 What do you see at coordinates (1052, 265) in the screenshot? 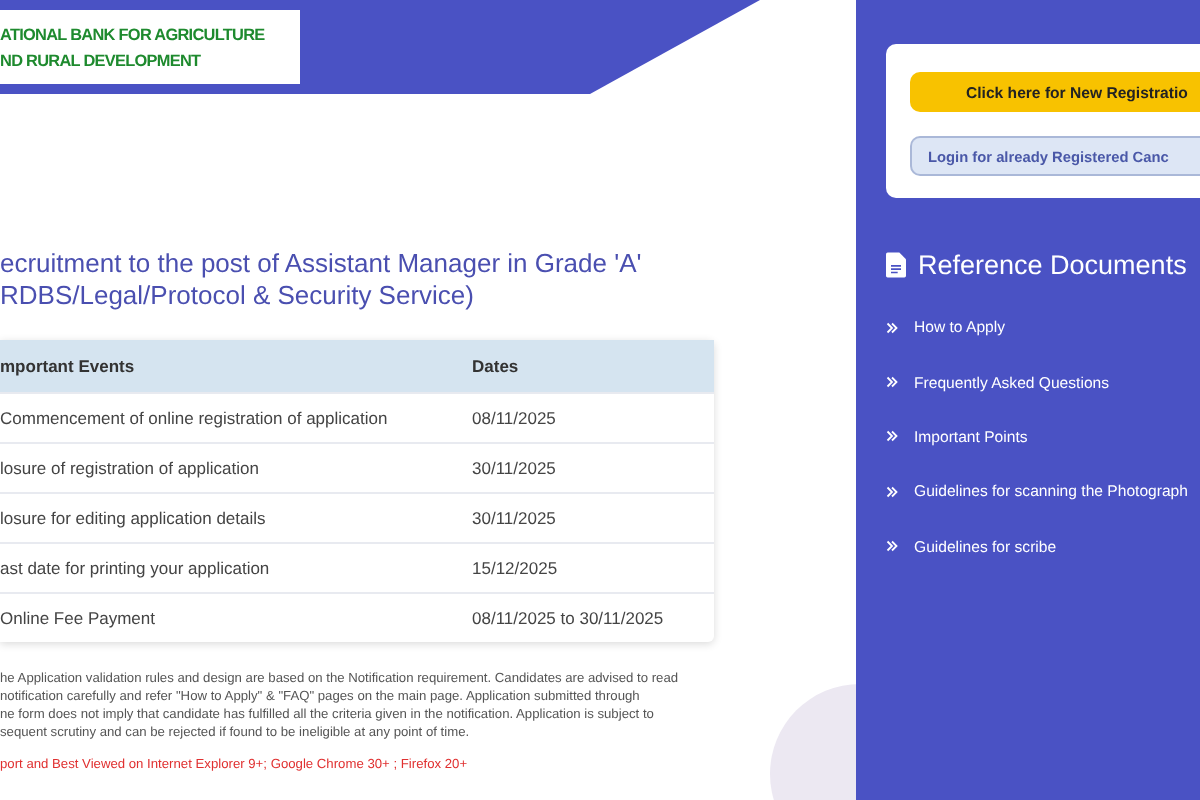
I see `section-heading: Reference Documents` at bounding box center [1052, 265].